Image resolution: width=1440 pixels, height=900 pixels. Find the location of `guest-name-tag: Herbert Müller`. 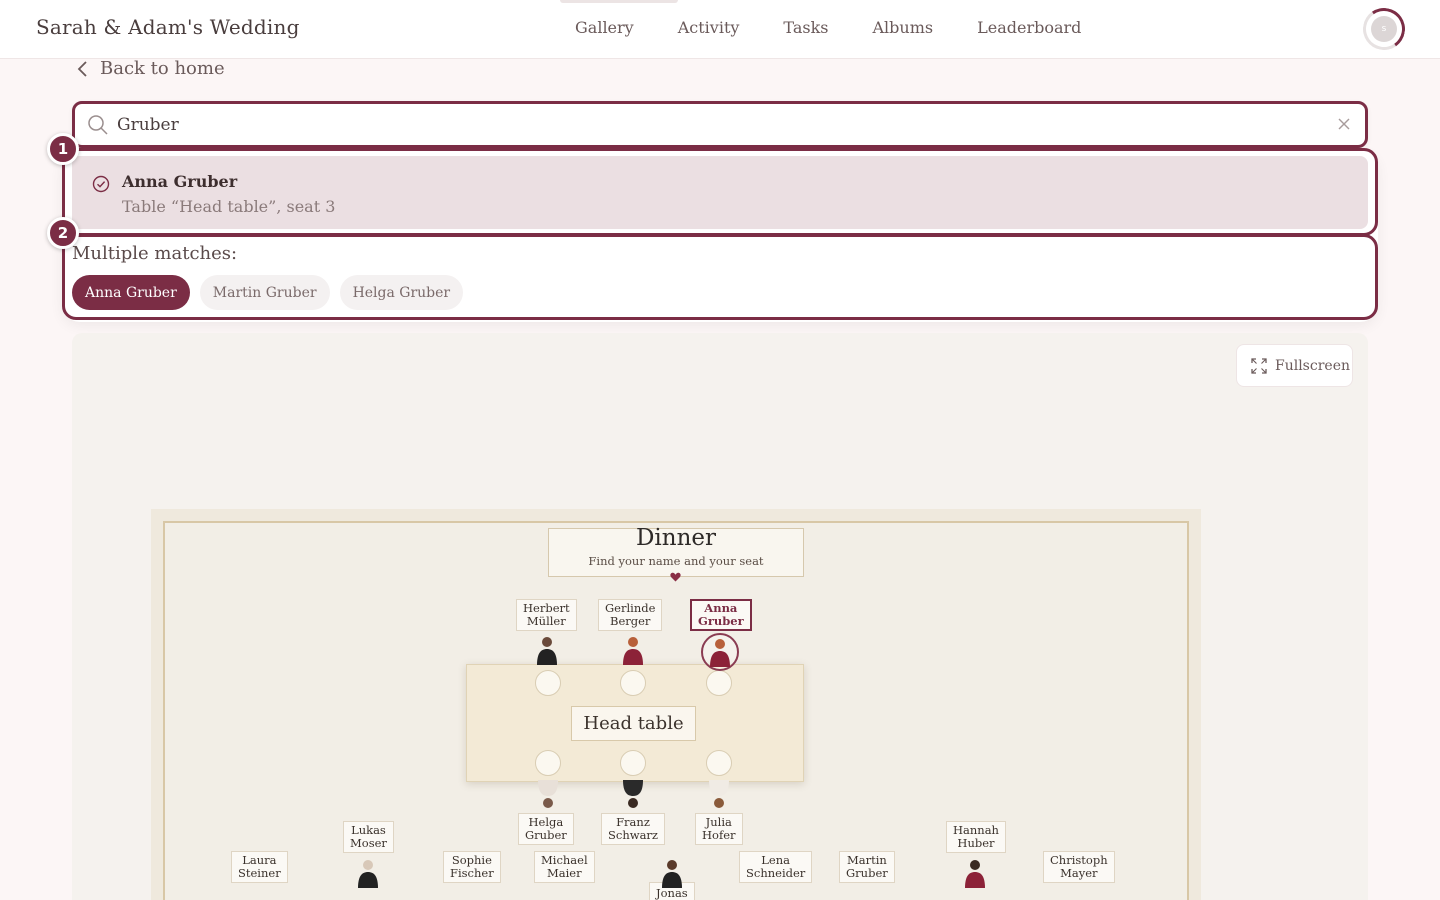

guest-name-tag: Herbert Müller is located at coordinates (546, 615).